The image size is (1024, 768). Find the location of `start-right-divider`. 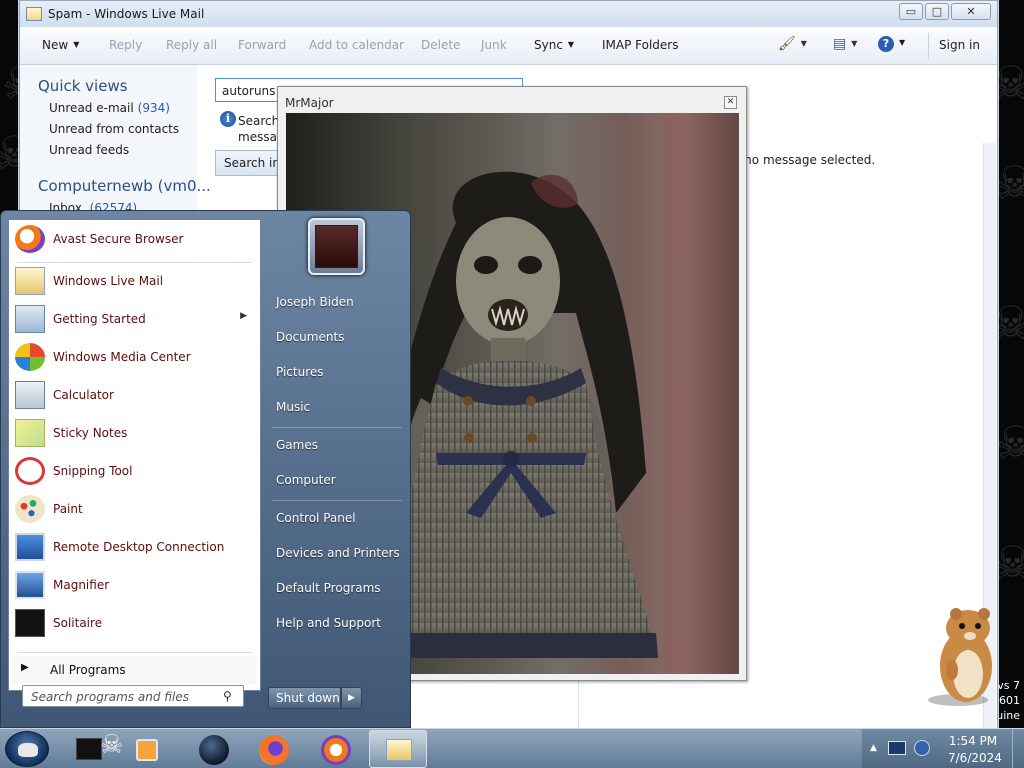

start-right-divider is located at coordinates (337, 500).